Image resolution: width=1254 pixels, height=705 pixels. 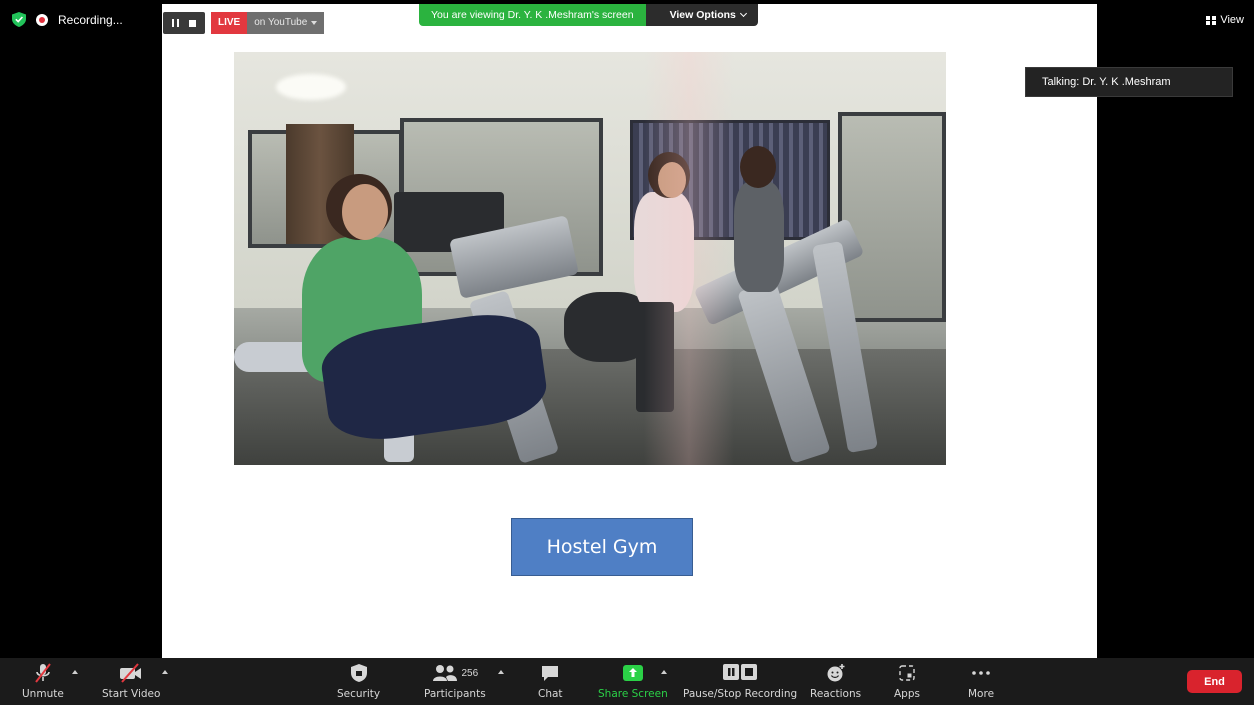 I want to click on video-options-caret-icon, so click(x=165, y=672).